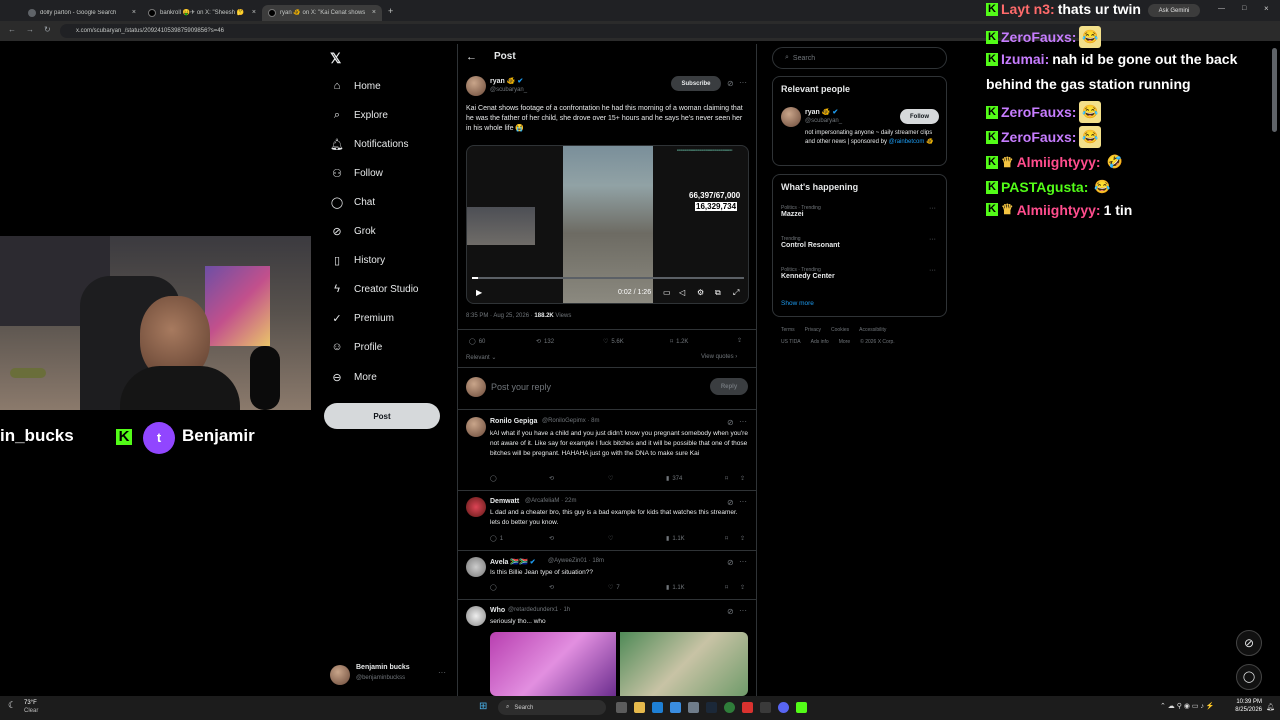  What do you see at coordinates (504, 501) in the screenshot?
I see `reply-author: Demwatt` at bounding box center [504, 501].